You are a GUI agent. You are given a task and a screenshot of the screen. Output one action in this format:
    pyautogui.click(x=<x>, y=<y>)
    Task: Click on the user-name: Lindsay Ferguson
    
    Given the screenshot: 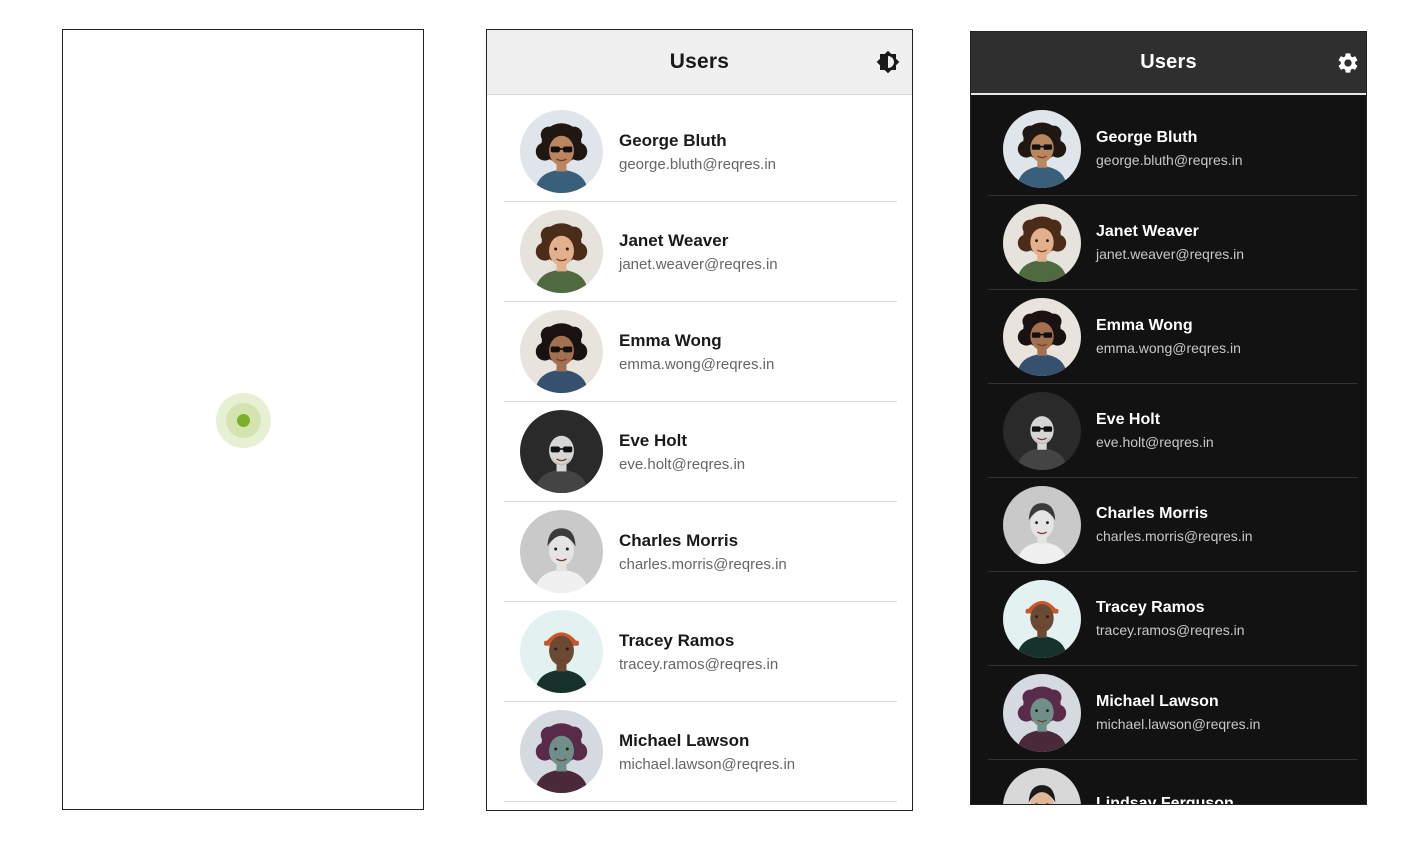 What is the action you would take?
    pyautogui.click(x=1165, y=800)
    